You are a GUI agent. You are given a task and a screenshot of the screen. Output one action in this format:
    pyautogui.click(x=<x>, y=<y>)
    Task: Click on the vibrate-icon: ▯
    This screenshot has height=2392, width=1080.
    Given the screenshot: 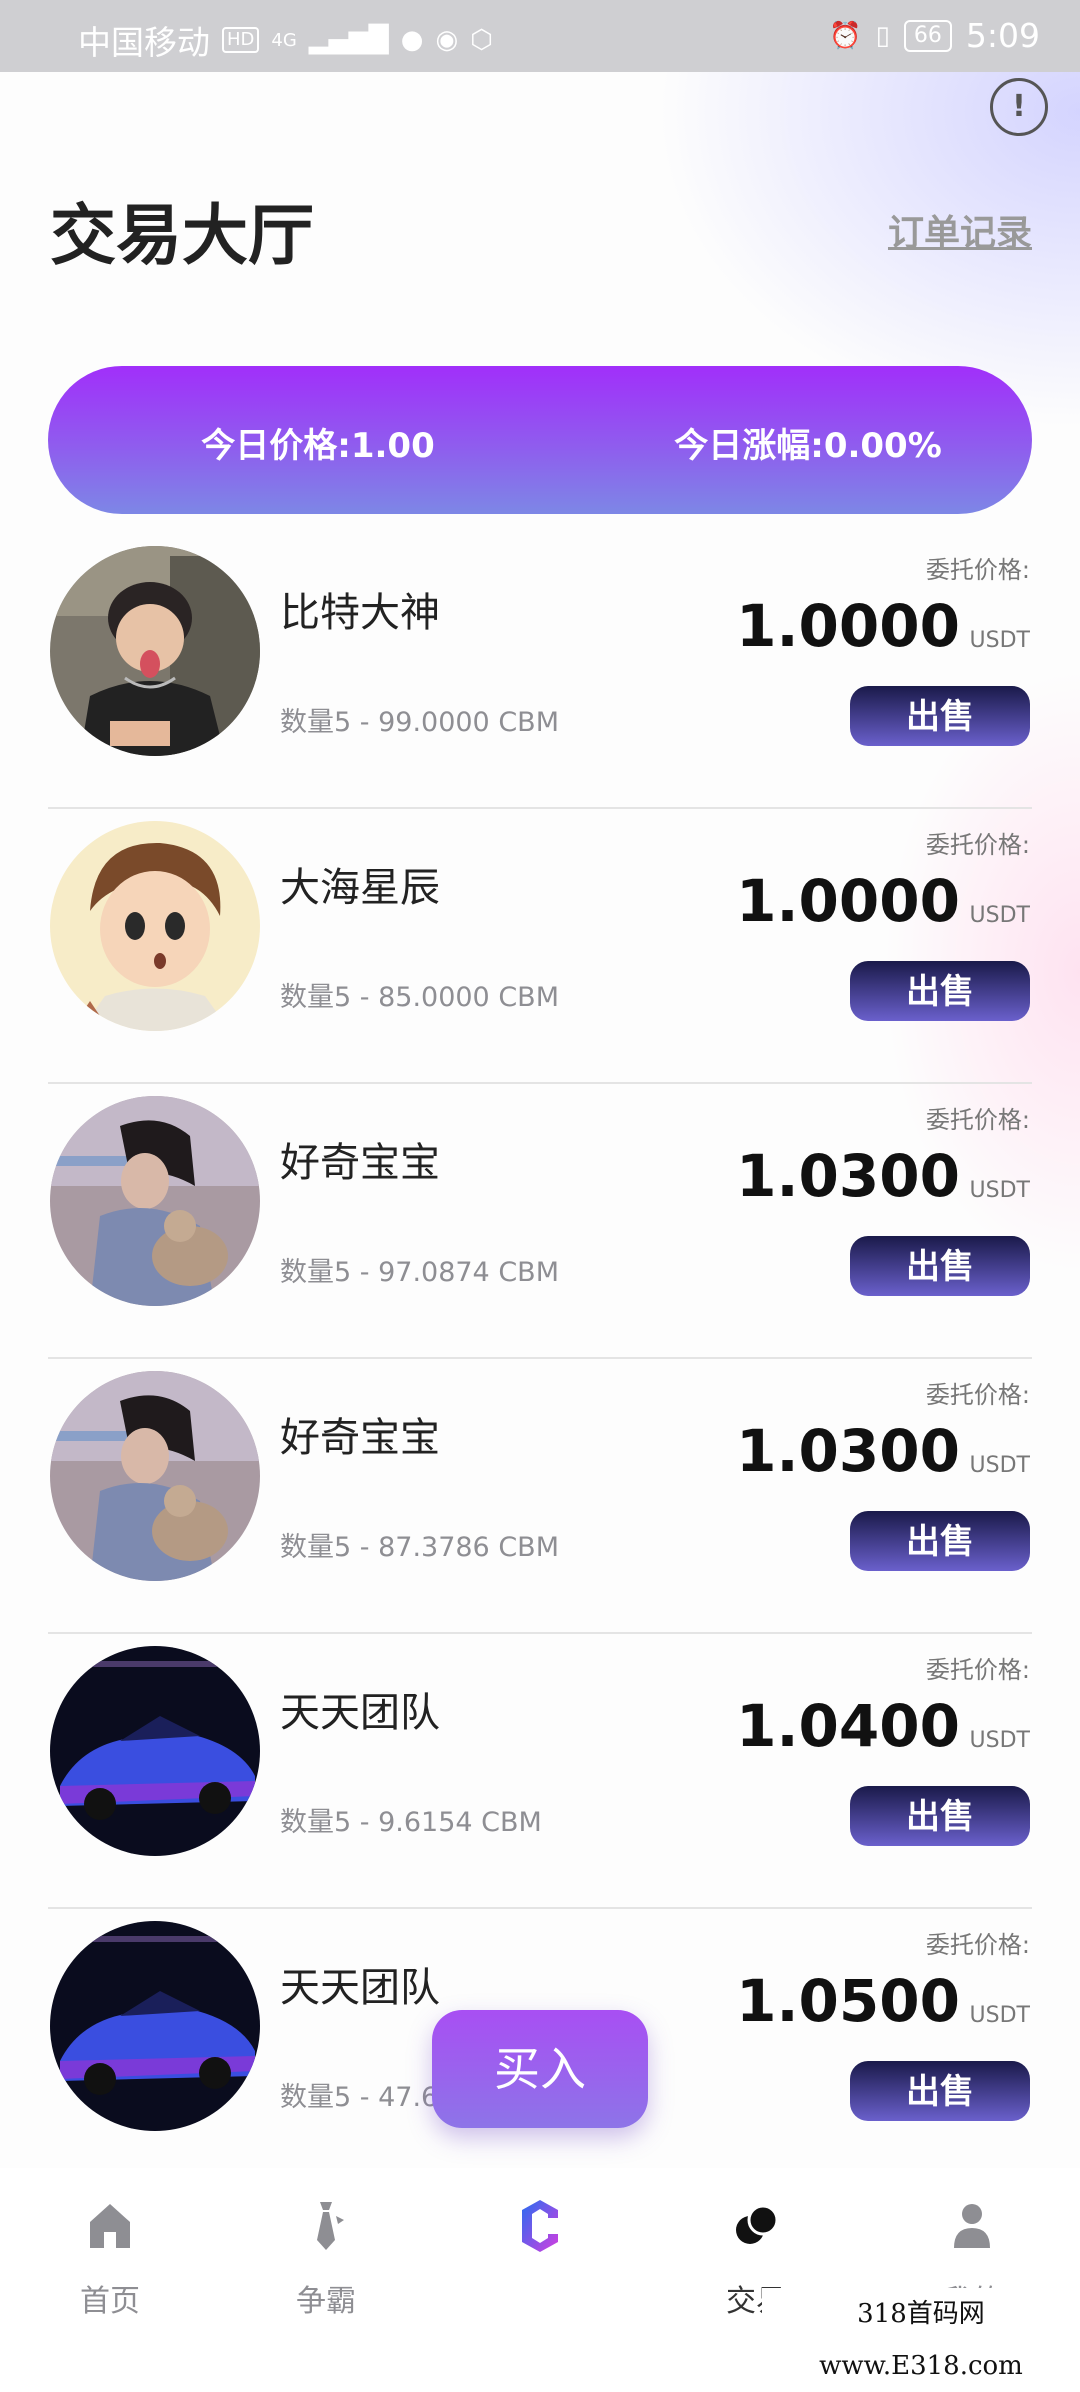 What is the action you would take?
    pyautogui.click(x=882, y=35)
    